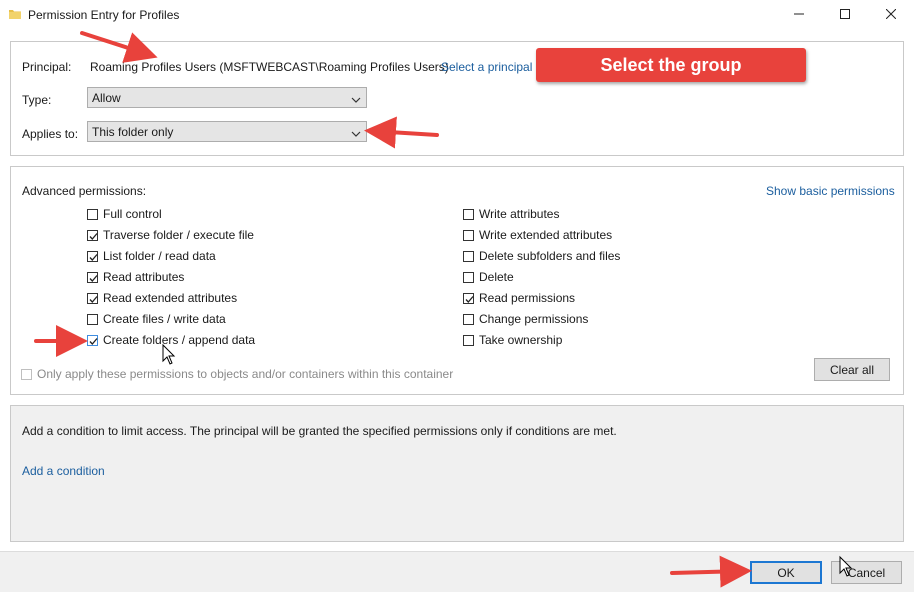 The image size is (914, 592). What do you see at coordinates (164, 319) in the screenshot?
I see `permission-label: Create files / write data` at bounding box center [164, 319].